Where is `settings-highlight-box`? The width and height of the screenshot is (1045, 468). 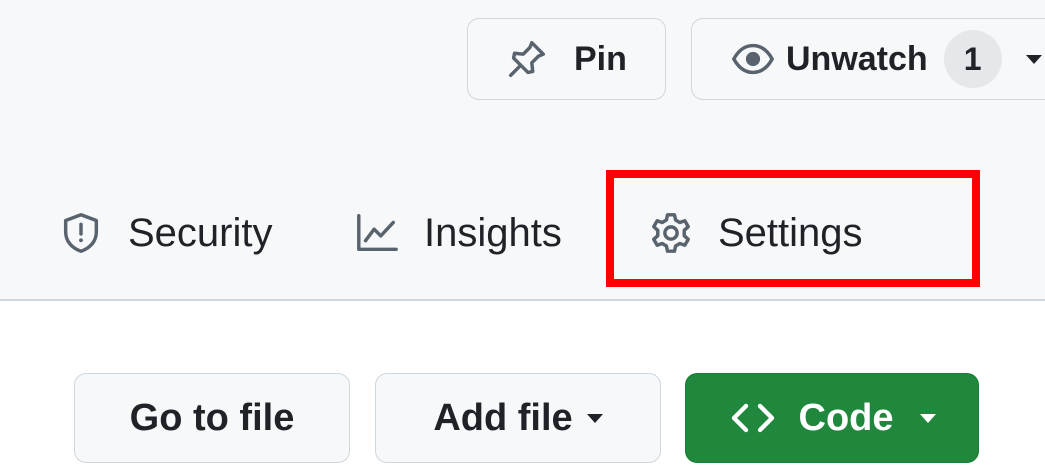 settings-highlight-box is located at coordinates (793, 228).